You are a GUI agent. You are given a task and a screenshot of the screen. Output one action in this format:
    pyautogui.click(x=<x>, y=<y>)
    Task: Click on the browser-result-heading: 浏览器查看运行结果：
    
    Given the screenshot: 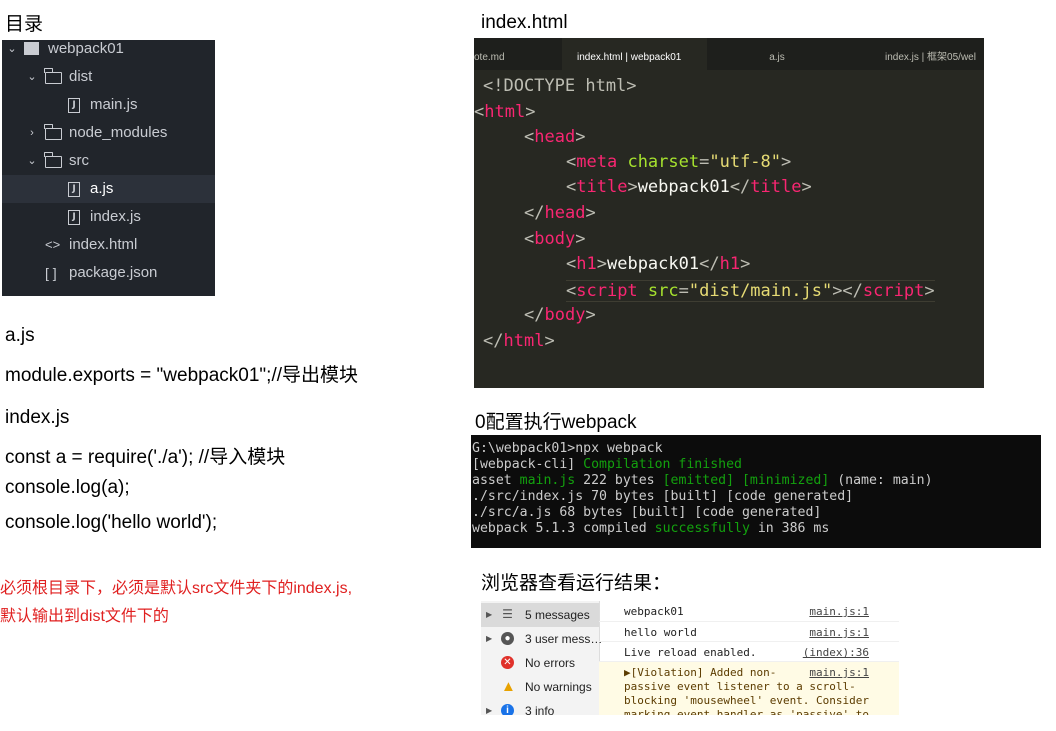 What is the action you would take?
    pyautogui.click(x=576, y=583)
    